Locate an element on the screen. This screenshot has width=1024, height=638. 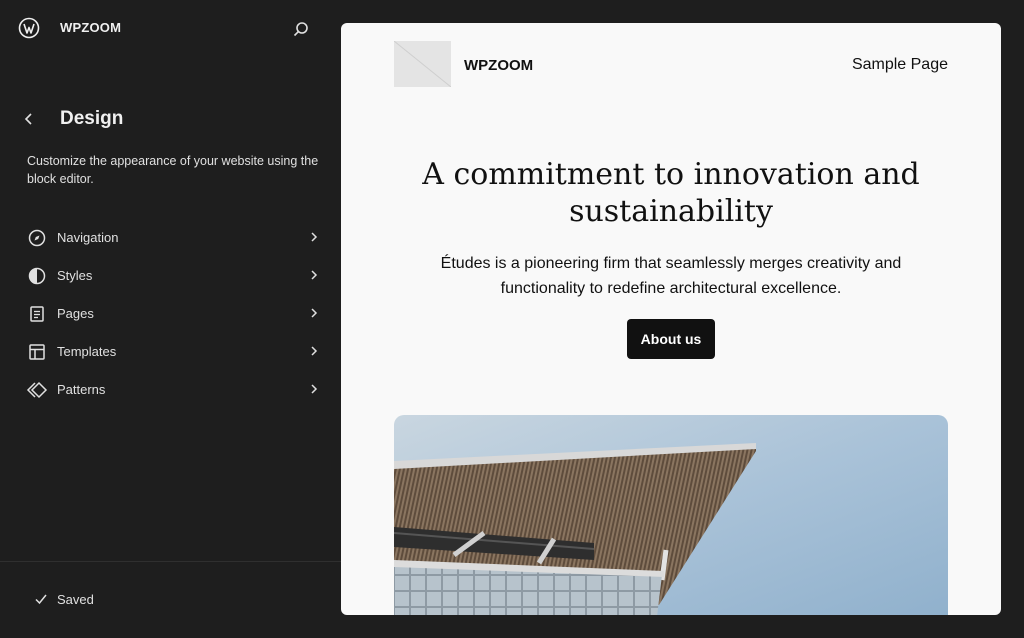
nav-item-navigation: Navigation is located at coordinates (174, 238).